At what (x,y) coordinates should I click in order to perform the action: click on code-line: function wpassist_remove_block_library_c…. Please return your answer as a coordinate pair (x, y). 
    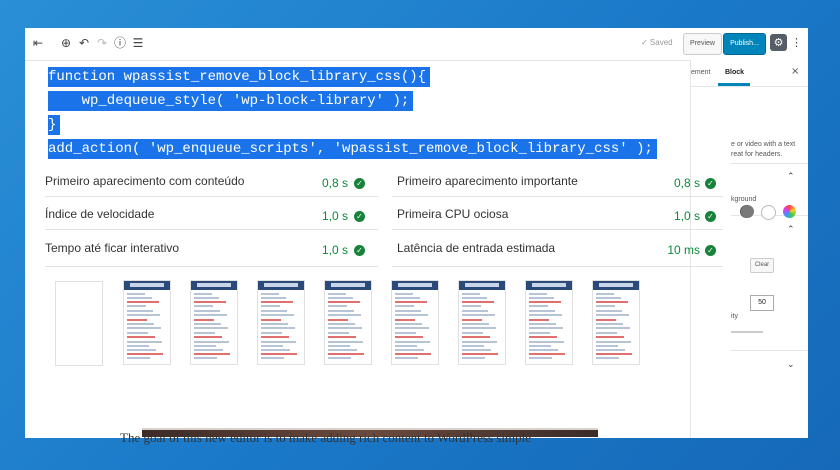
    Looking at the image, I should click on (239, 77).